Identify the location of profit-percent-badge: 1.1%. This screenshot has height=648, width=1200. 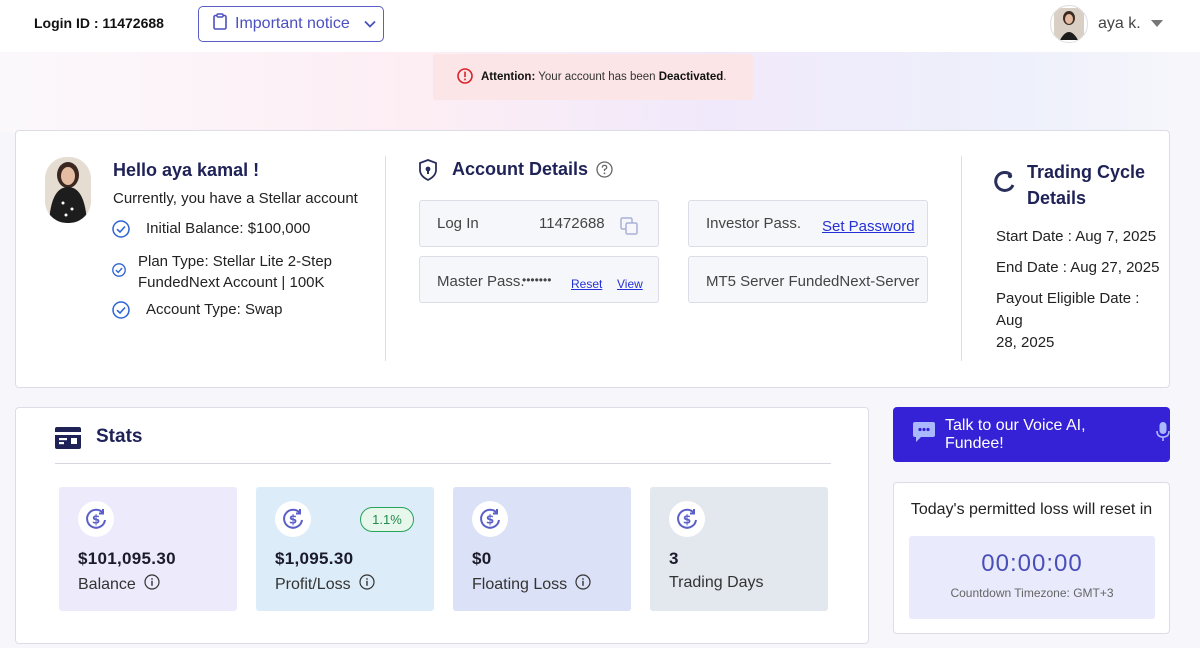
(387, 519).